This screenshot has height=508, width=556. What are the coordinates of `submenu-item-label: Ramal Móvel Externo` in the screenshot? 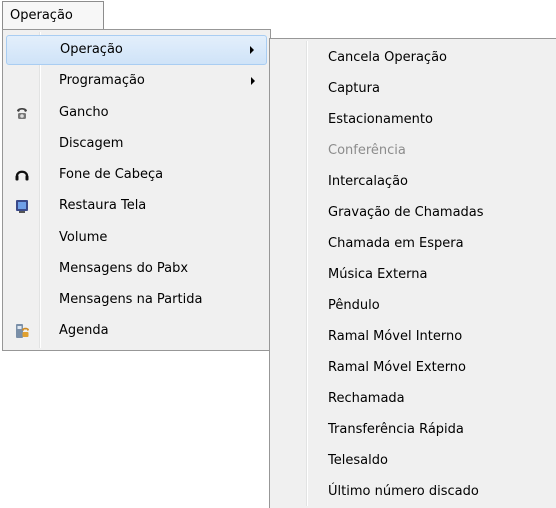 It's located at (397, 367).